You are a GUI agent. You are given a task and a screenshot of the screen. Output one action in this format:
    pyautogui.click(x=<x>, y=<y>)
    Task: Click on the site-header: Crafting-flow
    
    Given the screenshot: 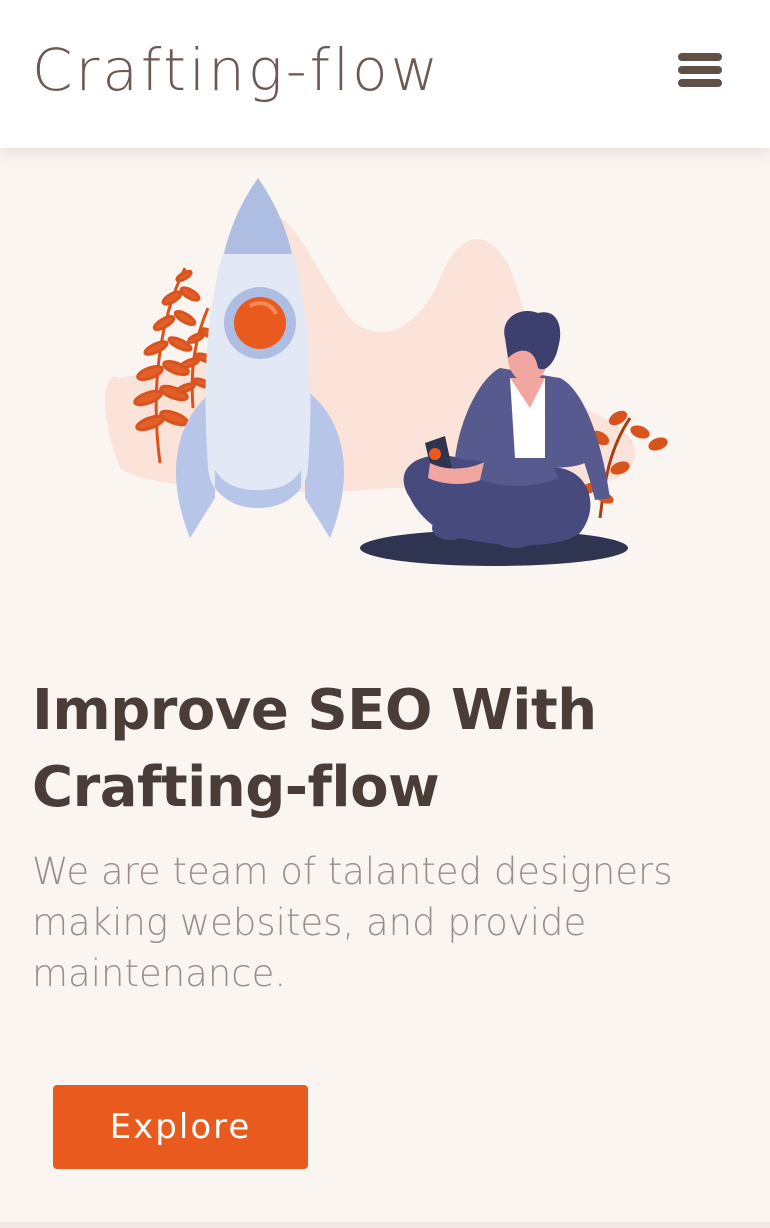 What is the action you would take?
    pyautogui.click(x=385, y=74)
    